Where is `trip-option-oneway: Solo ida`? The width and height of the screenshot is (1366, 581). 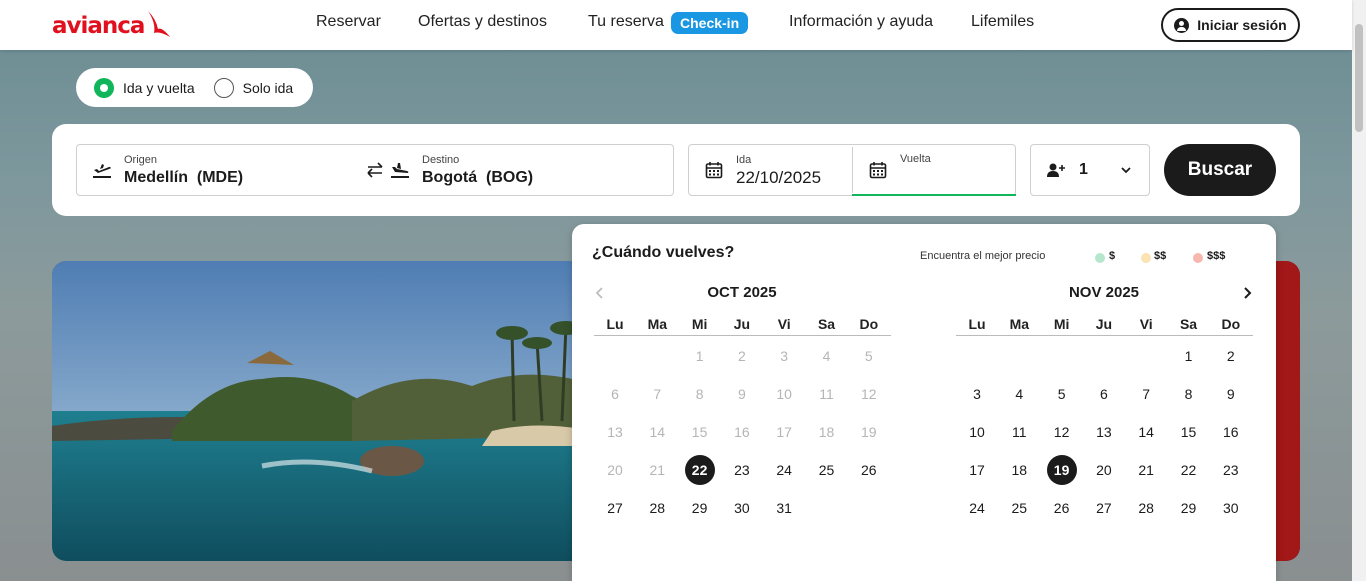
trip-option-oneway: Solo ida is located at coordinates (253, 87).